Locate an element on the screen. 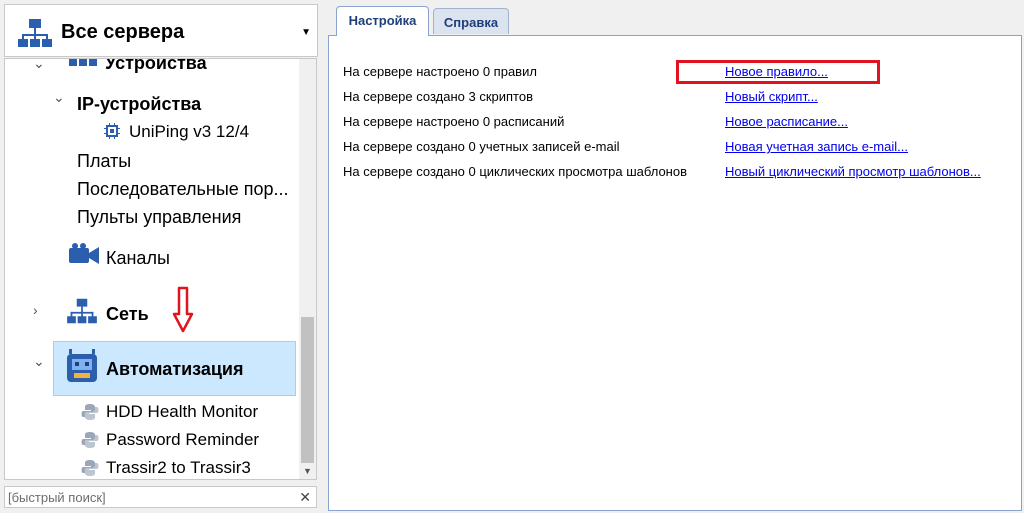  tree-item-label: Платы is located at coordinates (104, 161).